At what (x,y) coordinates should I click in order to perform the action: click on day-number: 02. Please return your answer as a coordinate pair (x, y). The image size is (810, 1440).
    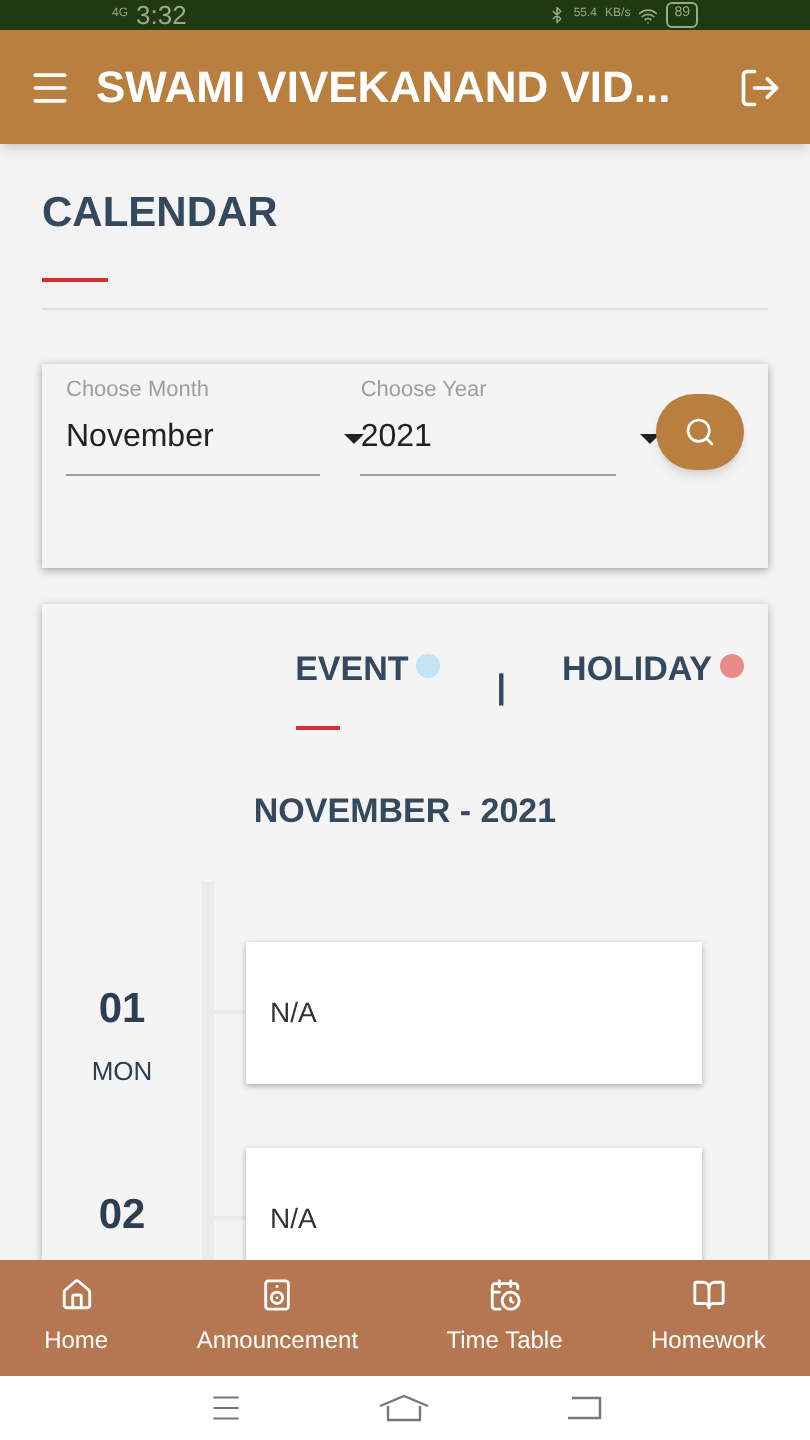
    Looking at the image, I should click on (122, 1215).